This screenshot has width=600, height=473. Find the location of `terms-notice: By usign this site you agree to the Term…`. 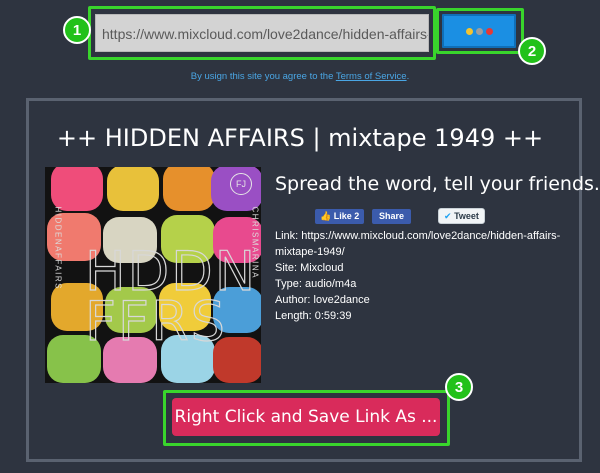

terms-notice: By usign this site you agree to the Term… is located at coordinates (300, 76).